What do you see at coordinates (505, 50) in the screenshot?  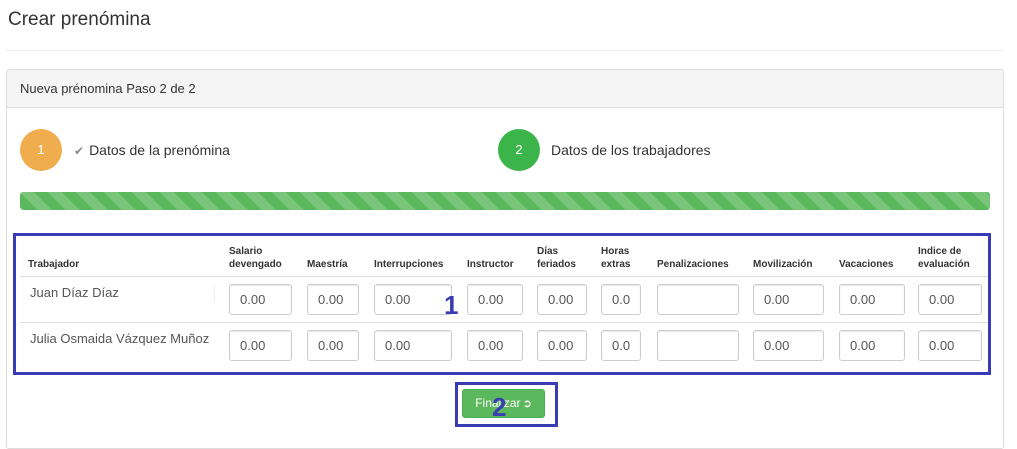 I see `title-divider` at bounding box center [505, 50].